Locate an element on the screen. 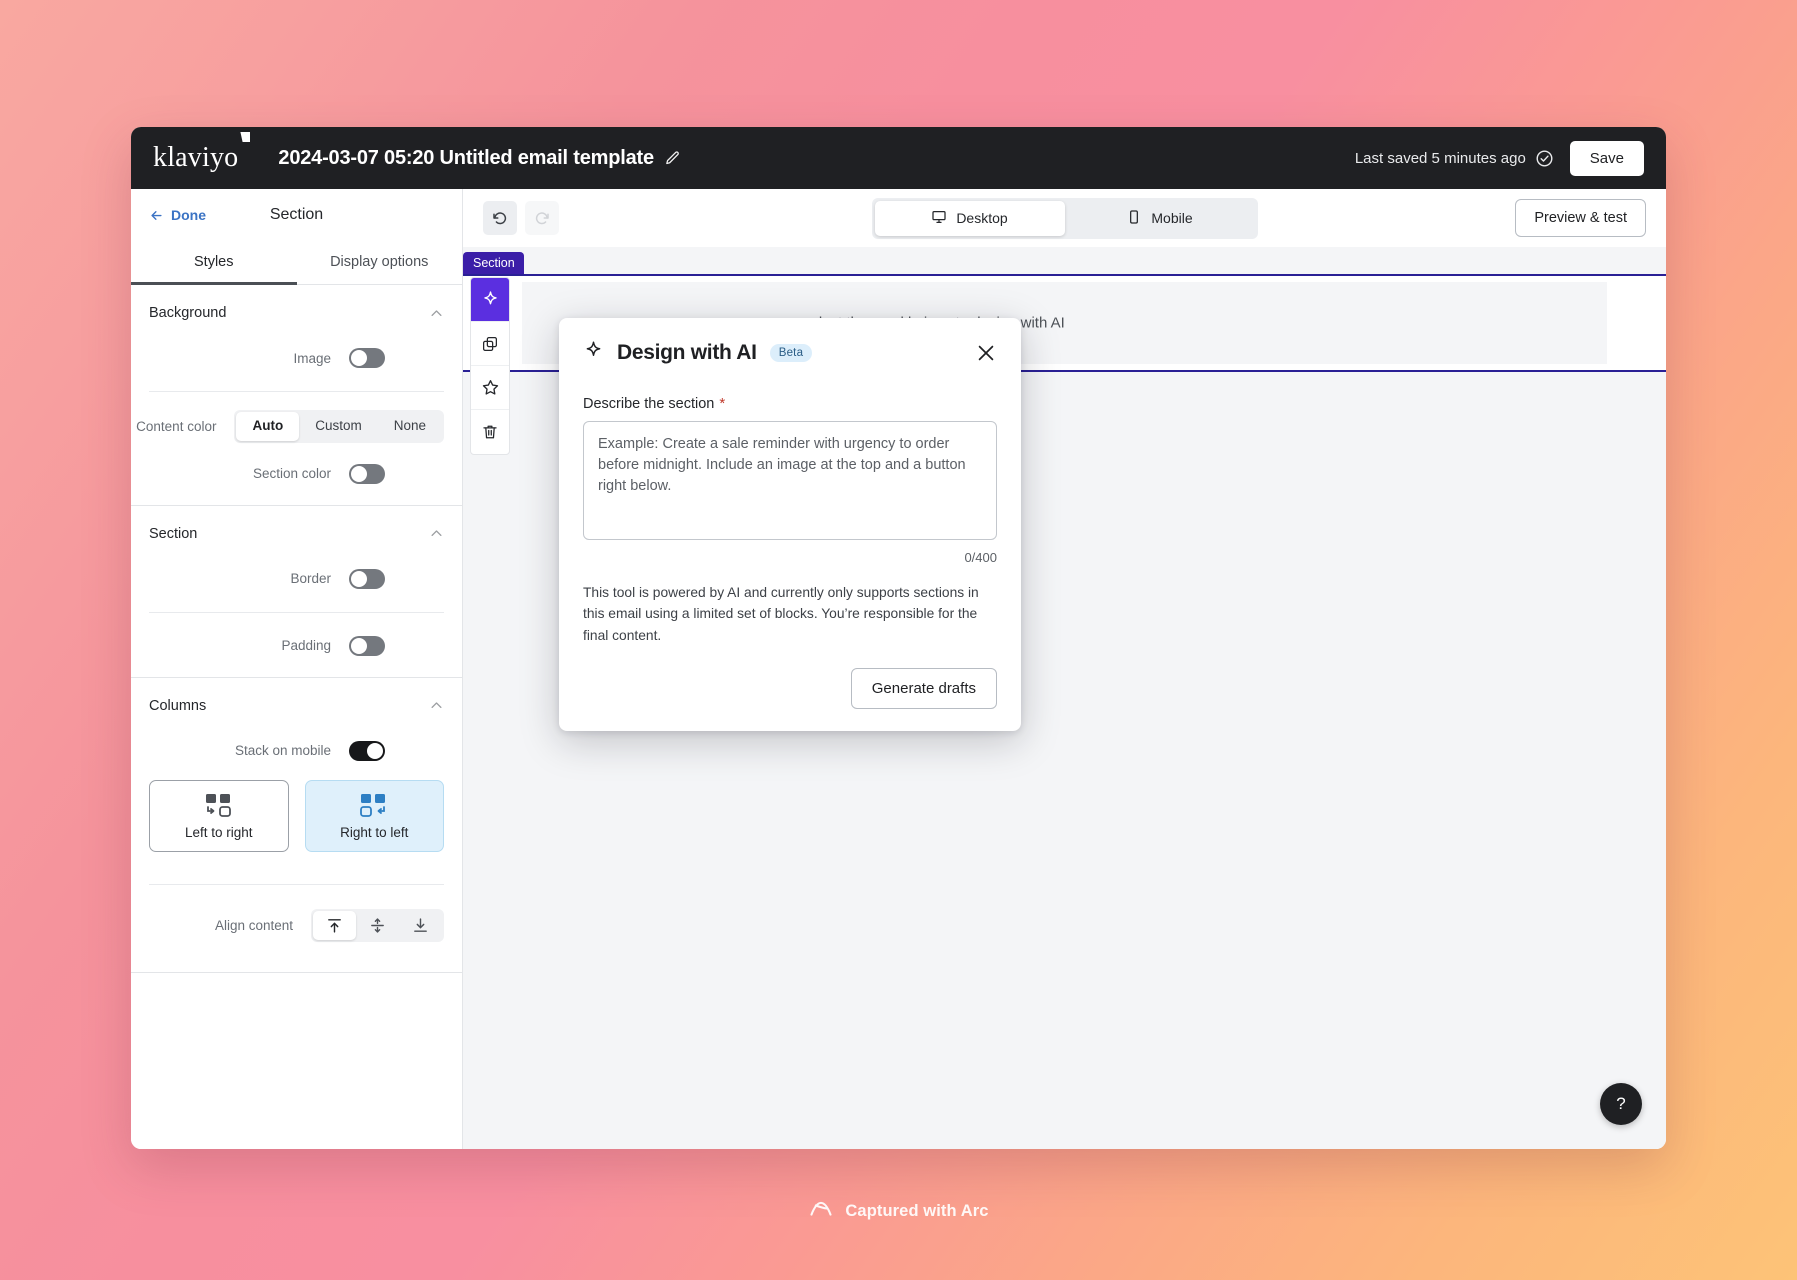 This screenshot has height=1280, width=1797. beta-badge: Beta is located at coordinates (791, 353).